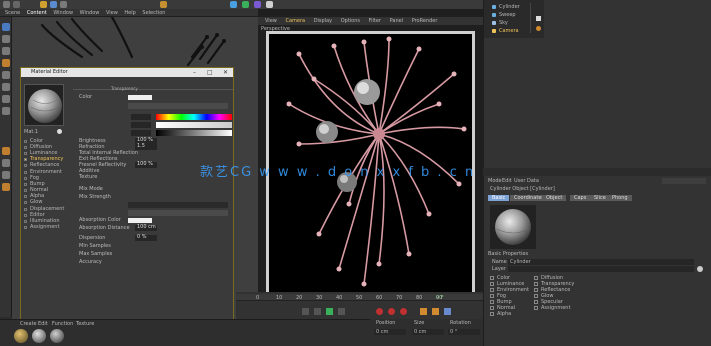 This screenshot has height=346, width=711. What do you see at coordinates (6, 75) in the screenshot?
I see `texture-tool-icon` at bounding box center [6, 75].